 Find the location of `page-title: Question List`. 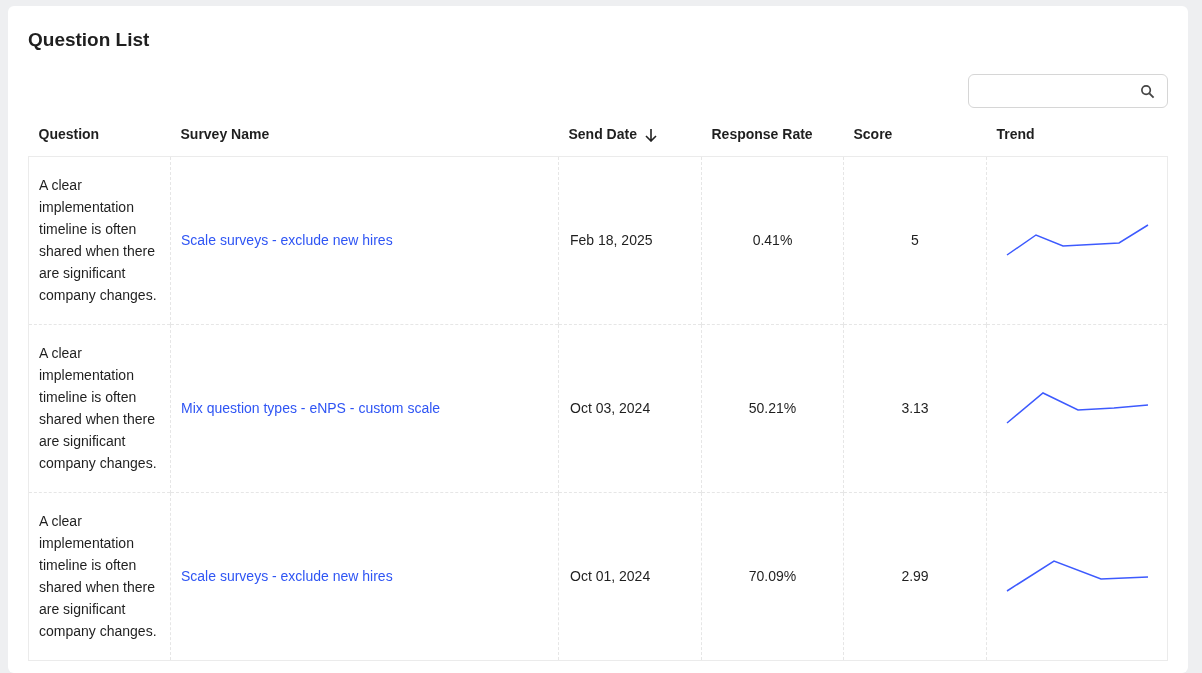

page-title: Question List is located at coordinates (89, 40).